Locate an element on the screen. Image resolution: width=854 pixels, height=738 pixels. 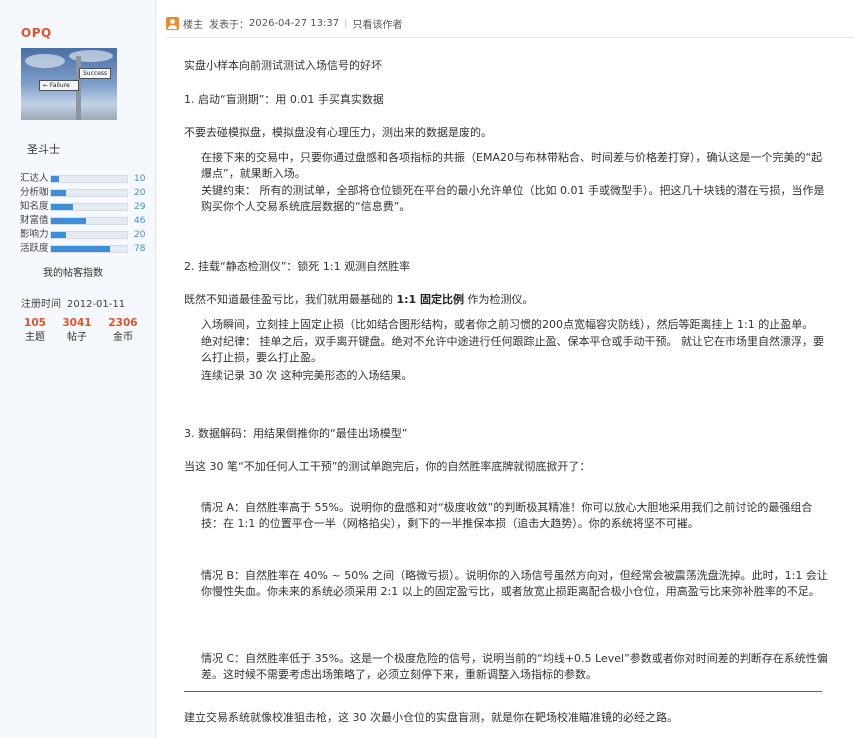
stat-value: 46 is located at coordinates (140, 221).